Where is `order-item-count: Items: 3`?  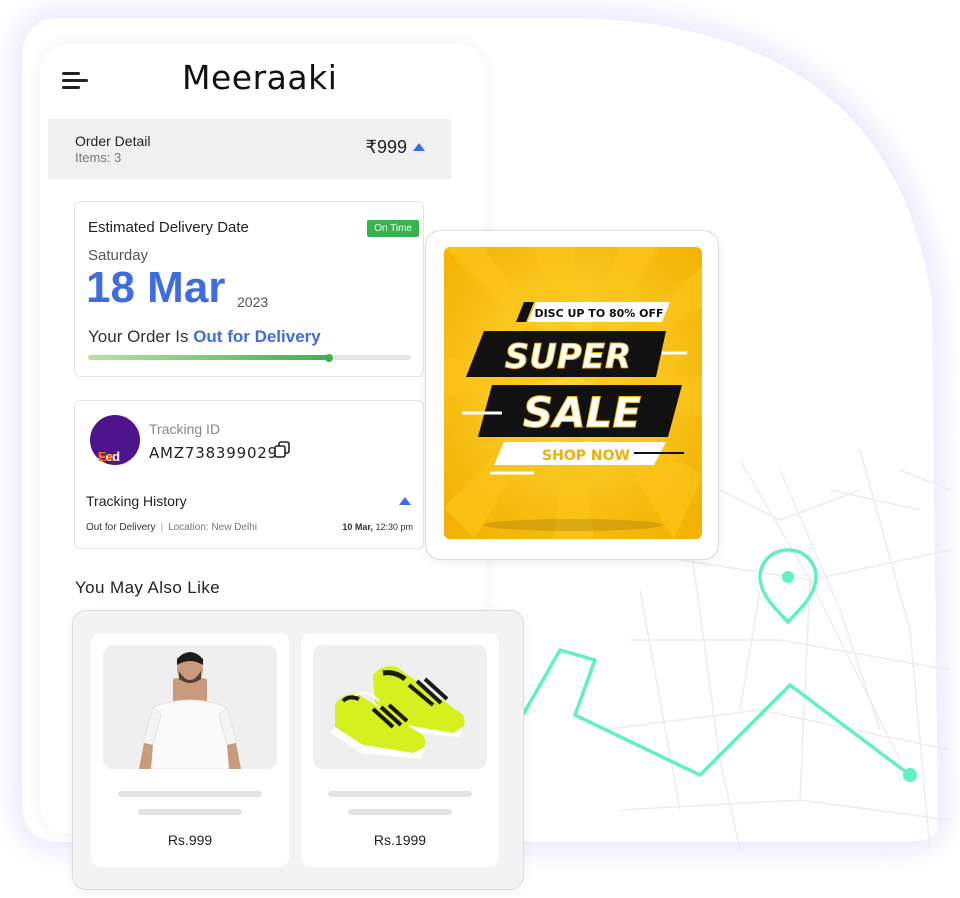
order-item-count: Items: 3 is located at coordinates (98, 157).